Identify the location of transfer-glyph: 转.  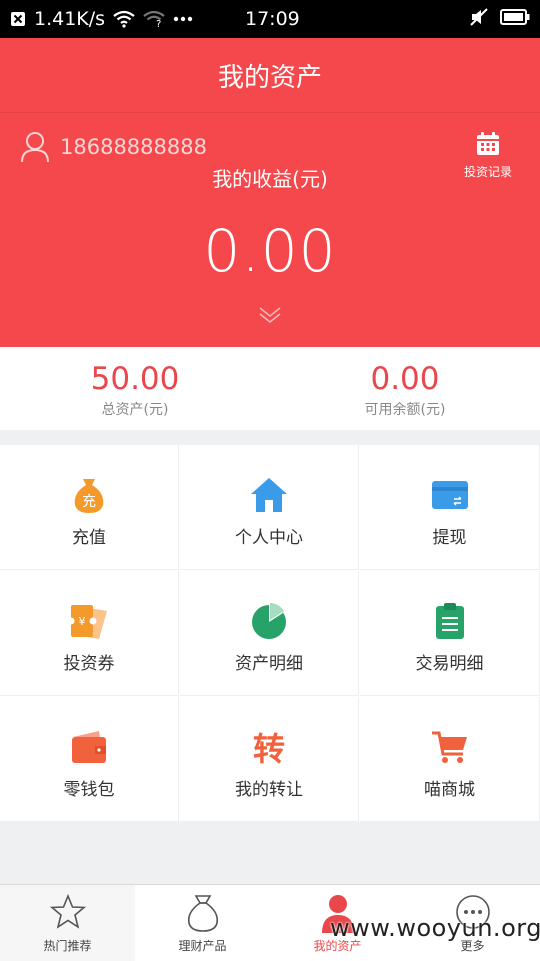
(269, 748).